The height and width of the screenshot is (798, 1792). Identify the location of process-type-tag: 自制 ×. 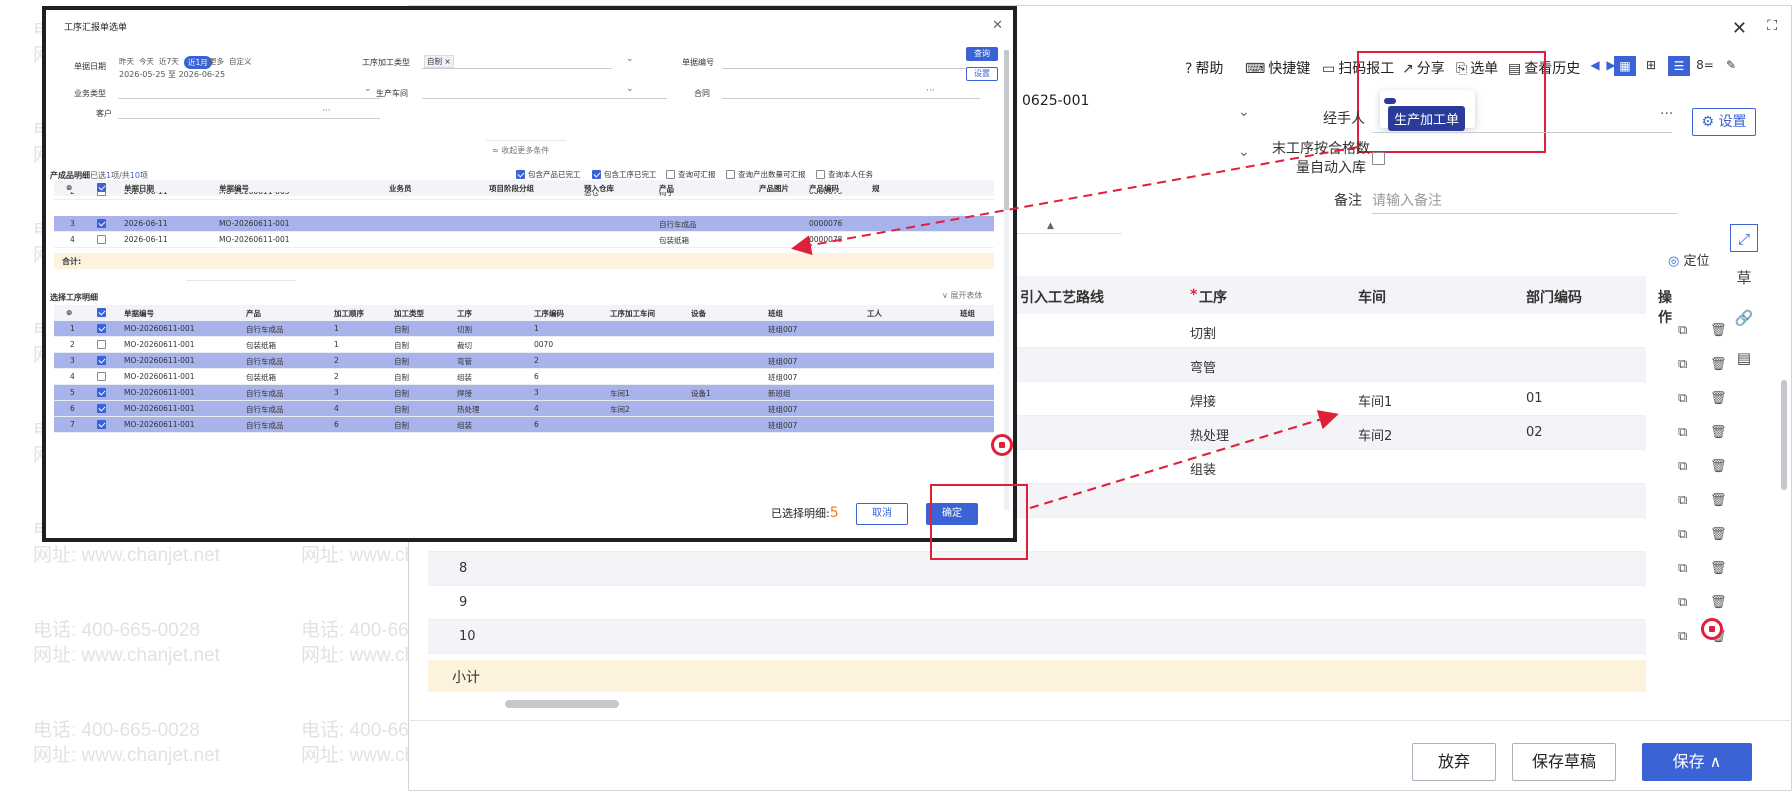
(439, 61).